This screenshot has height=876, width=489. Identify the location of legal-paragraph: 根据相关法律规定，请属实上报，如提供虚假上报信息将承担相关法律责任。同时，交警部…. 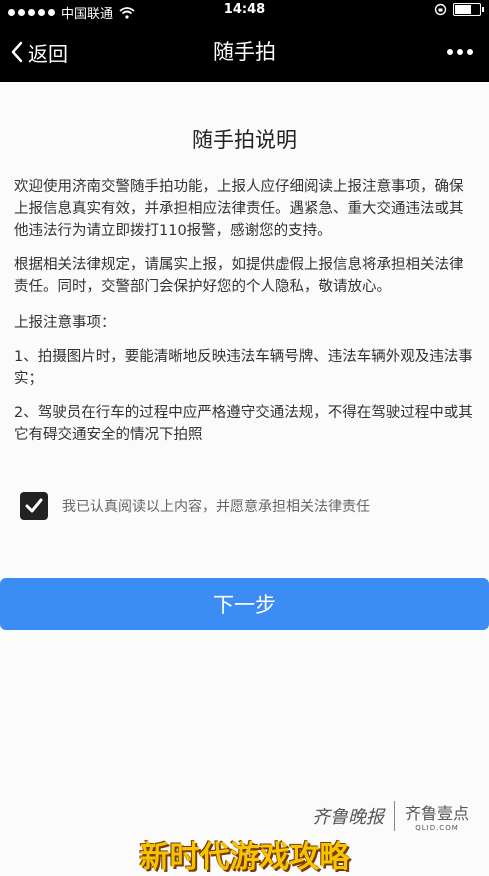
(239, 276).